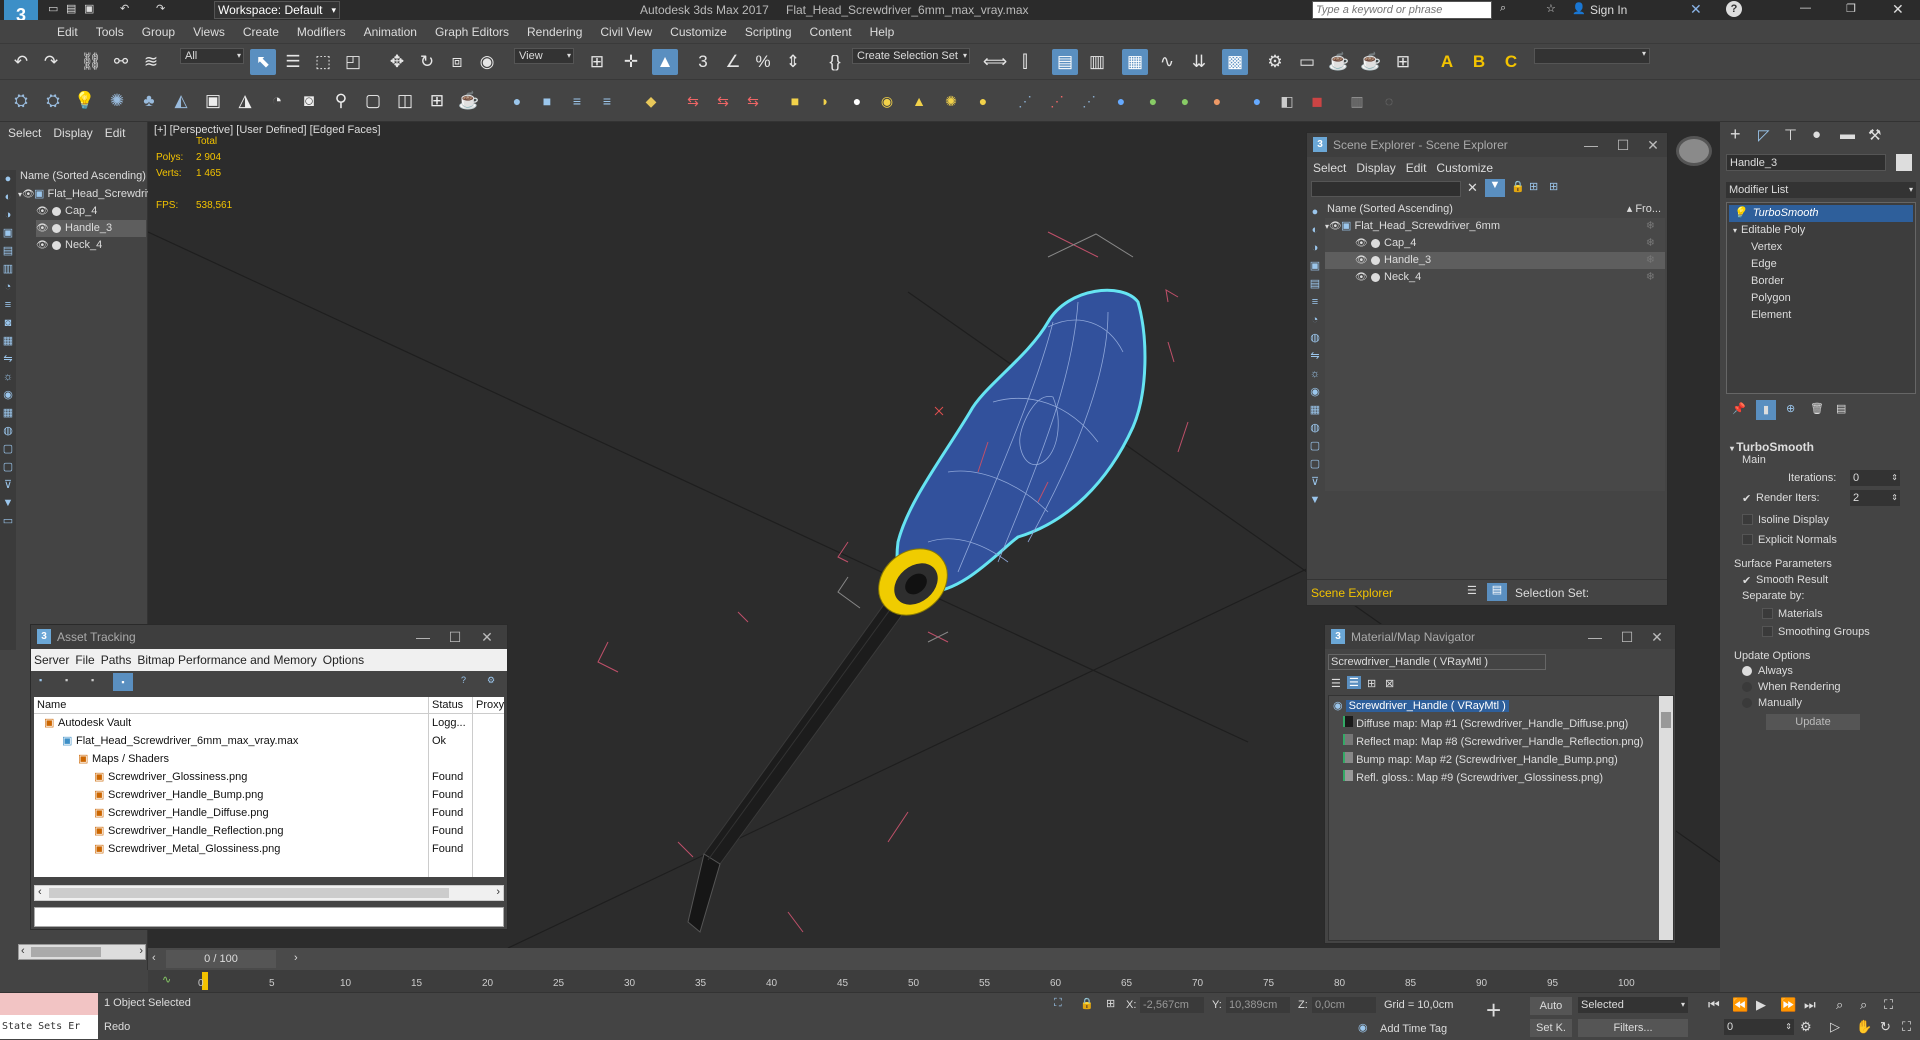  I want to click on unlink-icon: ⚯, so click(121, 62).